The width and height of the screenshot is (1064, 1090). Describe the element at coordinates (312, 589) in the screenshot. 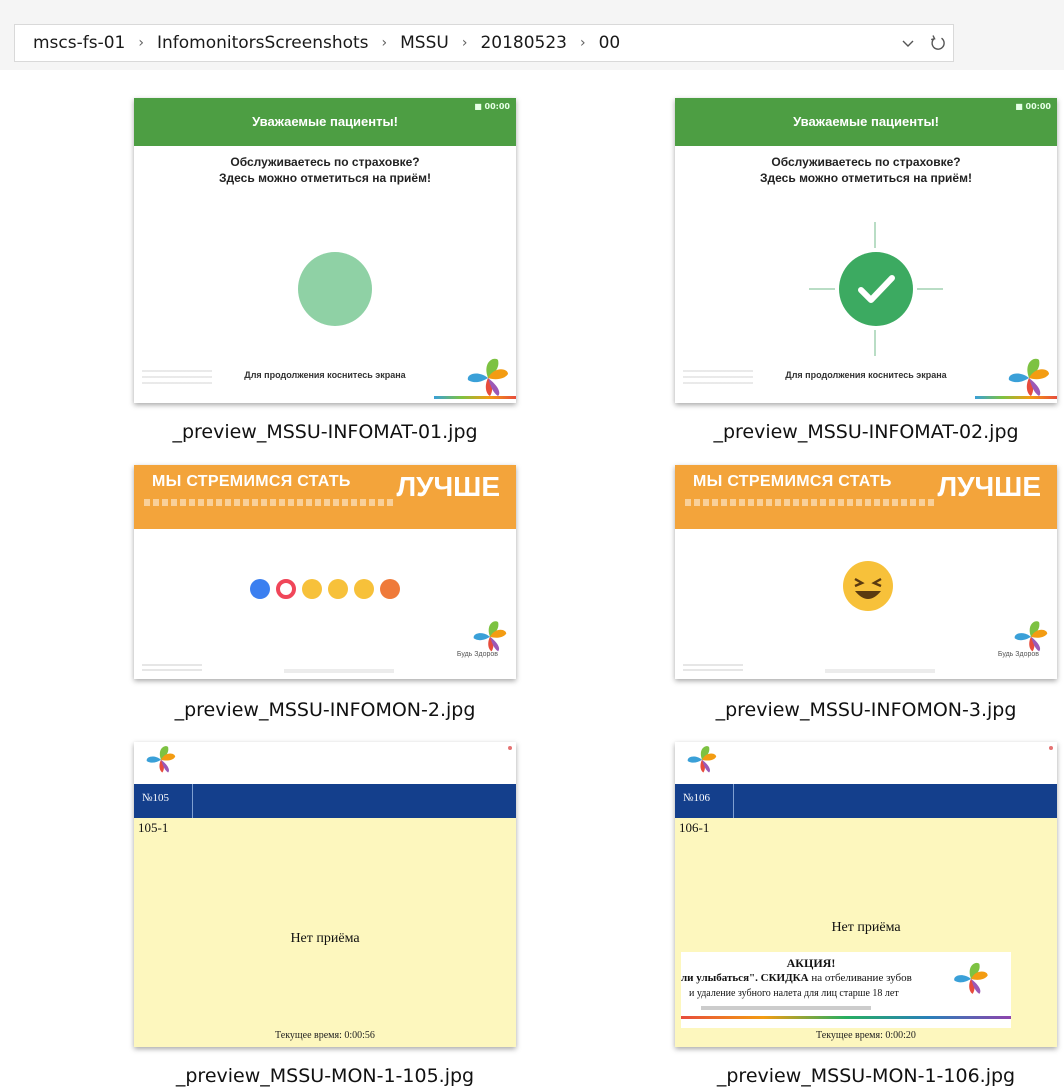

I see `haha-reaction-icon` at that location.